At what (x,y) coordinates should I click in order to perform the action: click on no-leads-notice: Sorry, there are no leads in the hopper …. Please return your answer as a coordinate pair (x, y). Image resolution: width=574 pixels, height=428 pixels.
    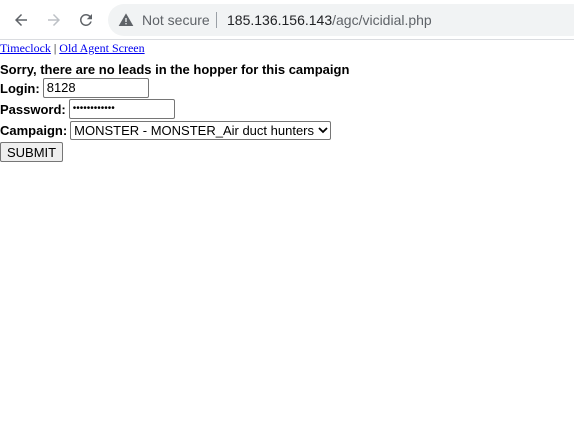
    Looking at the image, I should click on (175, 69).